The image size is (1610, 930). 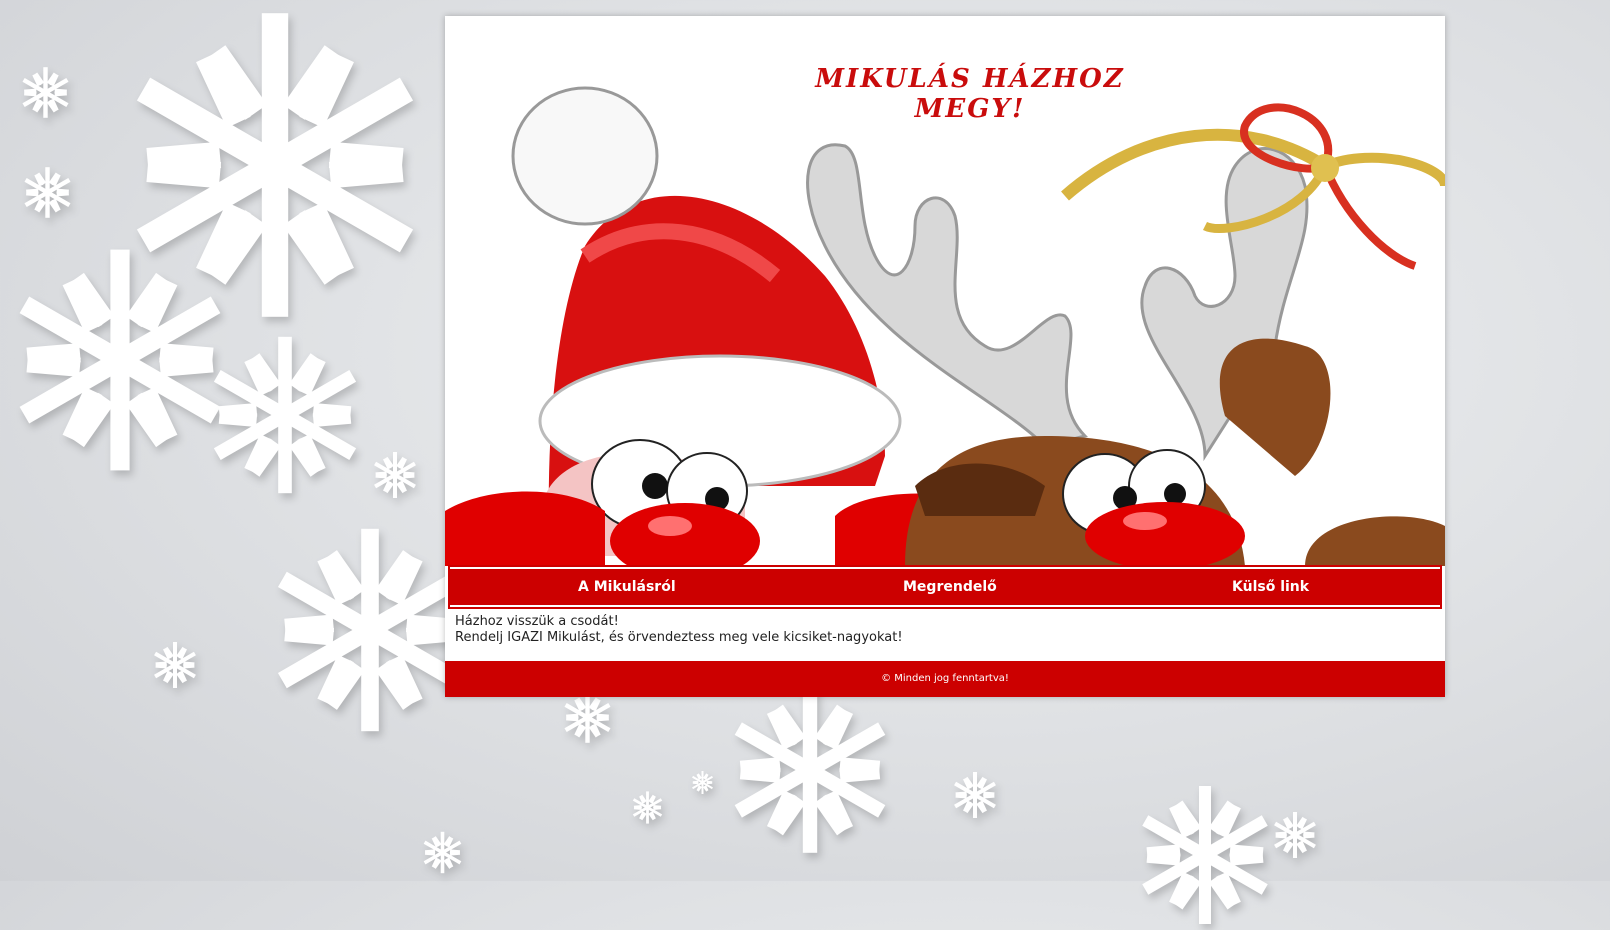 I want to click on nav-bar: A Mikulásról Megrendelő Külső link, so click(x=945, y=587).